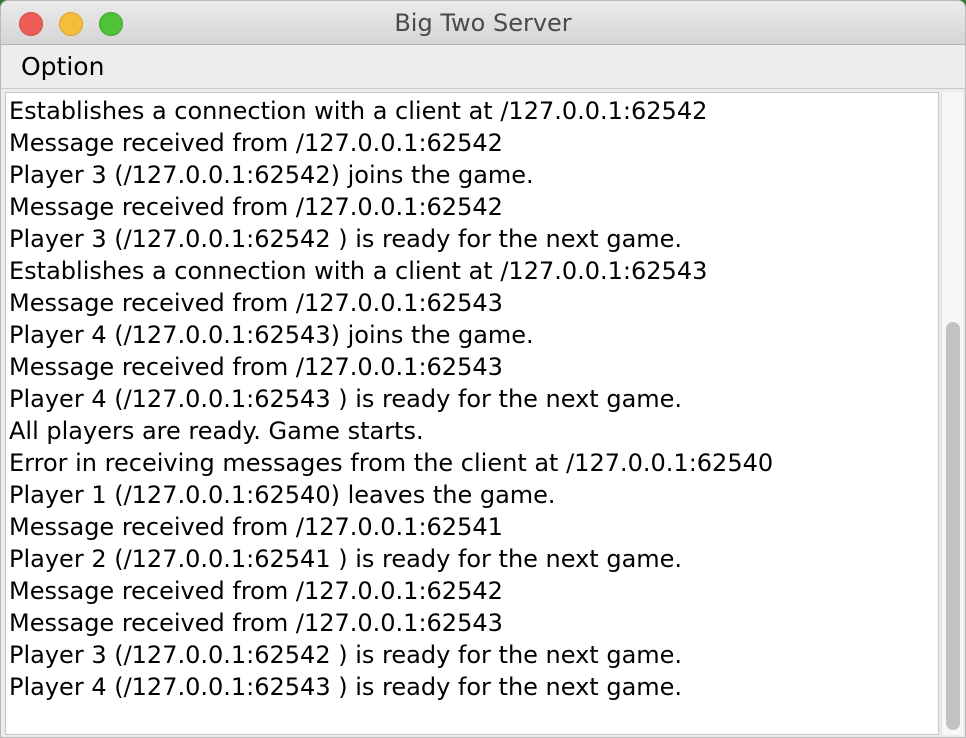 This screenshot has width=966, height=738. I want to click on menu-bar: Option, so click(483, 67).